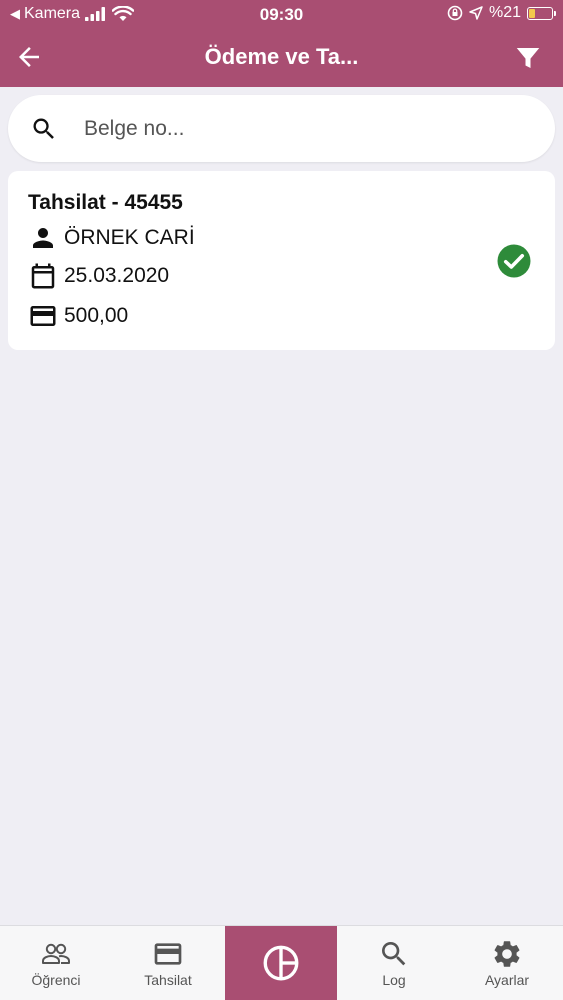  What do you see at coordinates (455, 13) in the screenshot?
I see `rotation-lock-icon` at bounding box center [455, 13].